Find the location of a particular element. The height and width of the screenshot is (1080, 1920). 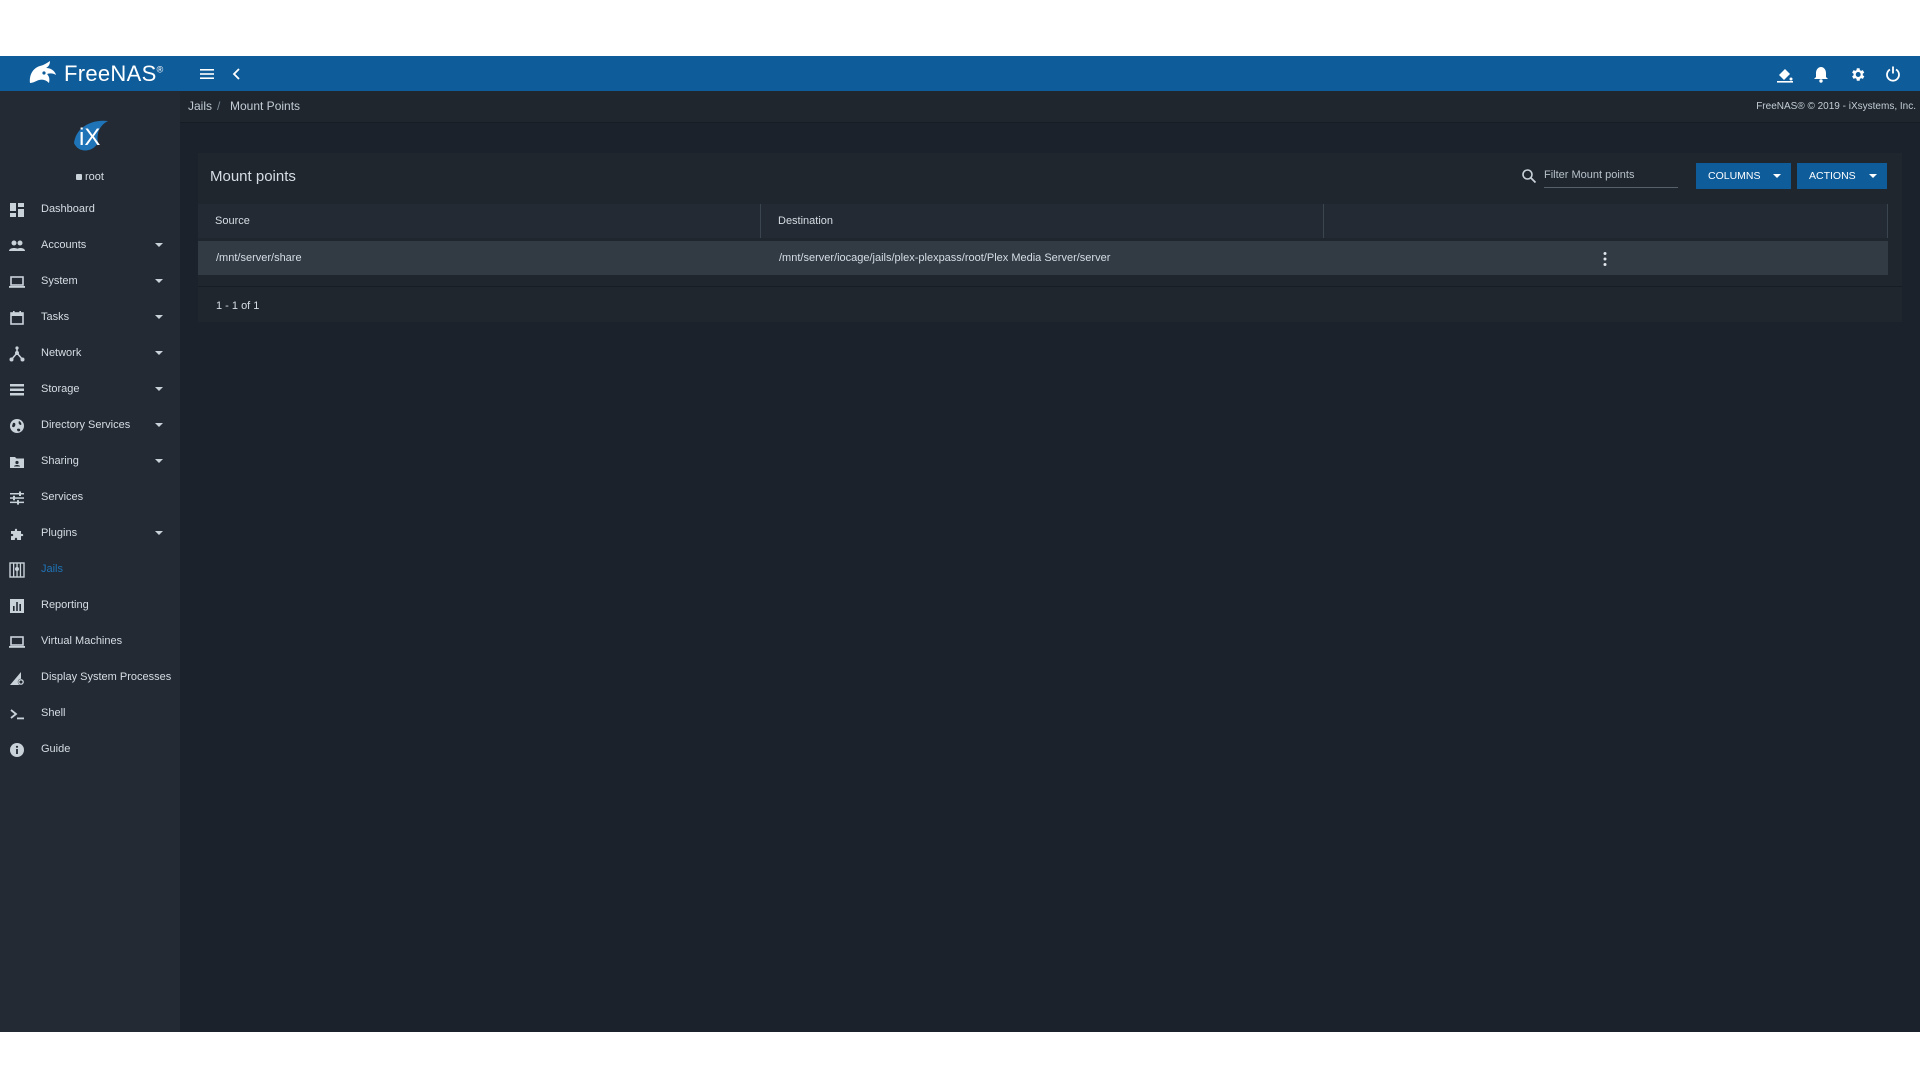

settings-button is located at coordinates (1857, 74).